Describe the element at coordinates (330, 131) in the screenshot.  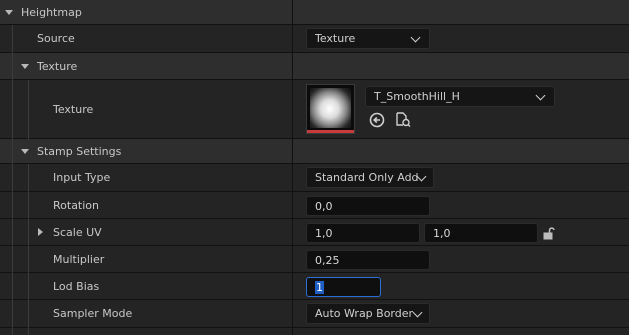
I see `asset-type-bar` at that location.